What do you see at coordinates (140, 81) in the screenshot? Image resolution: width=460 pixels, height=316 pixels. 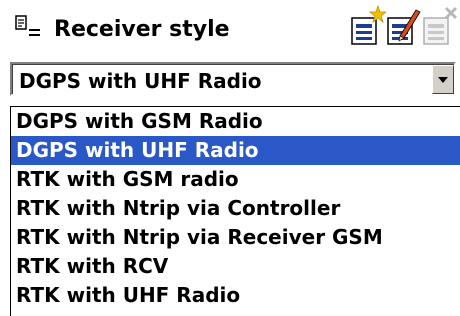 I see `receiver-style-selected-value: DGPS with UHF Radio` at bounding box center [140, 81].